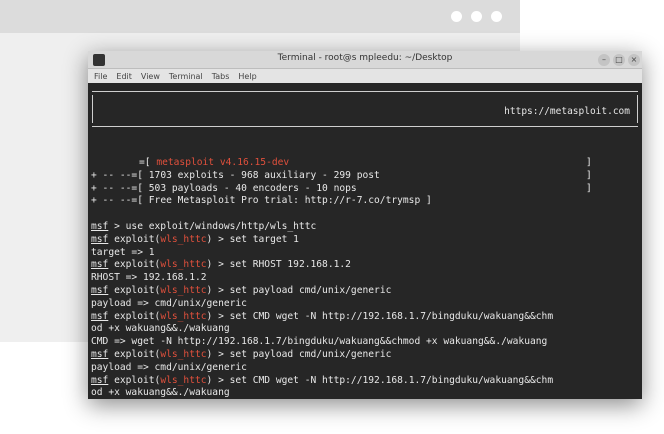  I want to click on close-icon: ×, so click(634, 60).